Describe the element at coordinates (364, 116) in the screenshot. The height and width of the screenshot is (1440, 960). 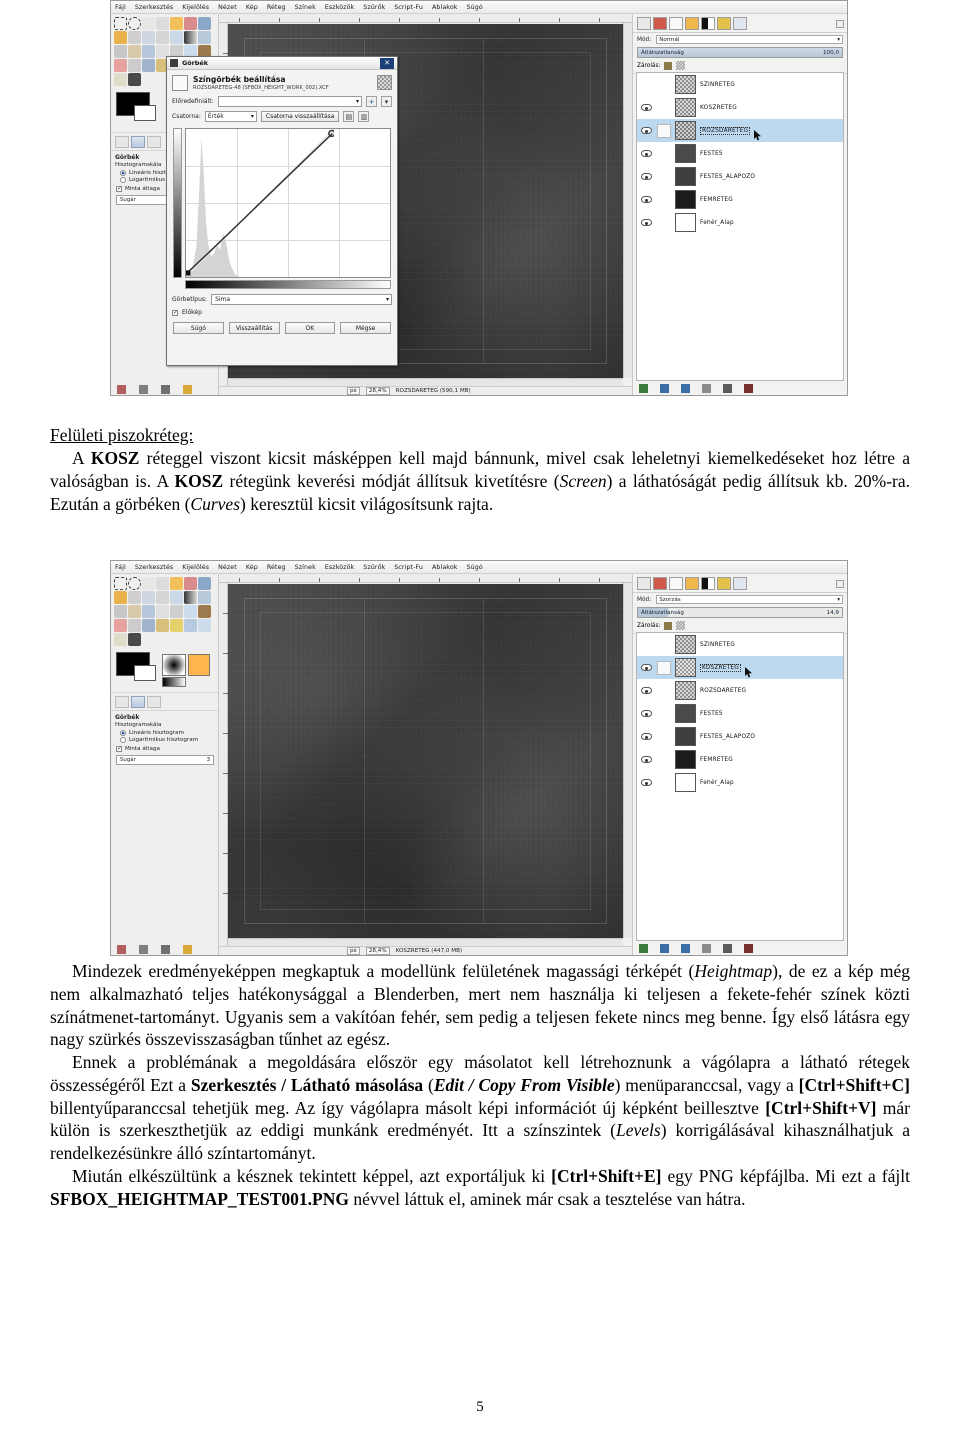
I see `log-histogram-icon: ▥` at that location.